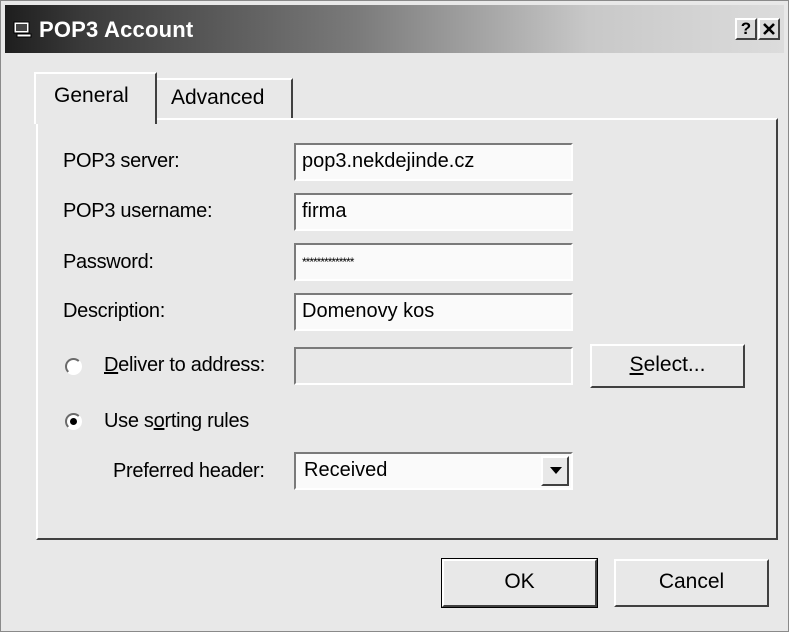 Image resolution: width=789 pixels, height=632 pixels. Describe the element at coordinates (206, 421) in the screenshot. I see `sorting-label-post: rting rules` at that location.